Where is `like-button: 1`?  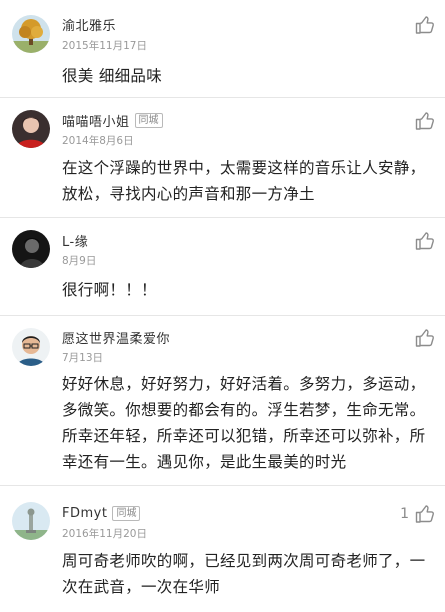
like-button: 1 is located at coordinates (417, 514).